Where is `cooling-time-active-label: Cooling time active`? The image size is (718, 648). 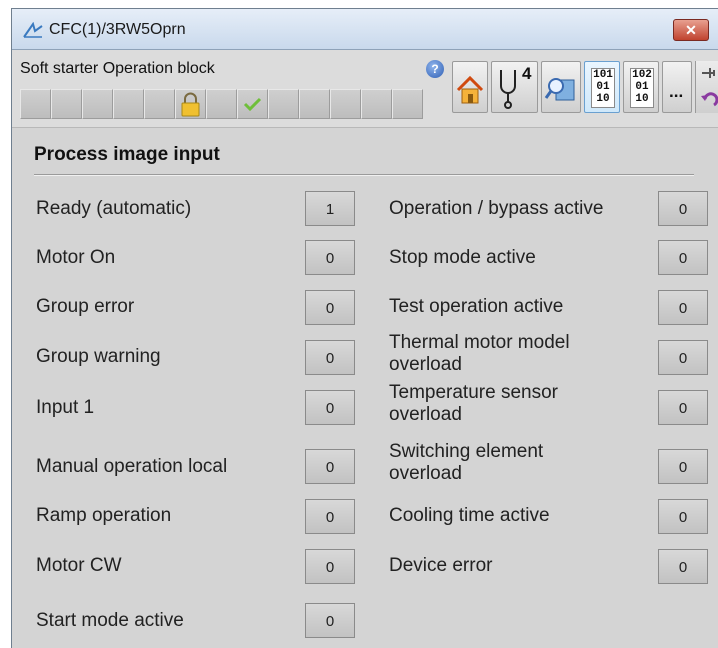
cooling-time-active-label: Cooling time active is located at coordinates (469, 515).